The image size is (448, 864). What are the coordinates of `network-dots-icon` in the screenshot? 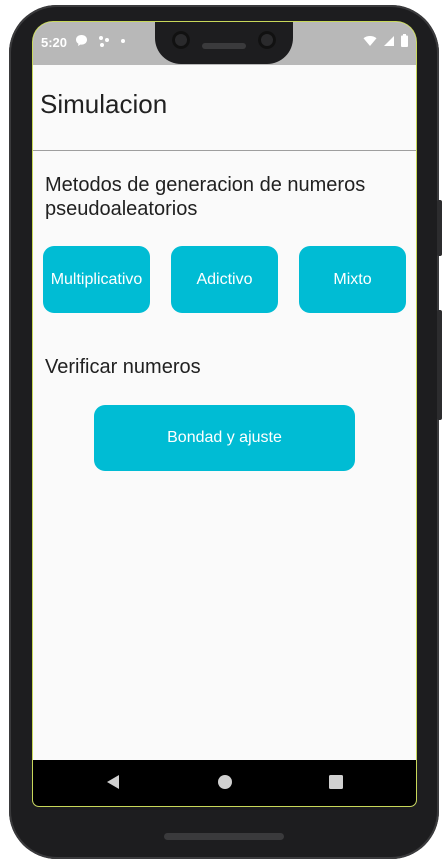 It's located at (104, 41).